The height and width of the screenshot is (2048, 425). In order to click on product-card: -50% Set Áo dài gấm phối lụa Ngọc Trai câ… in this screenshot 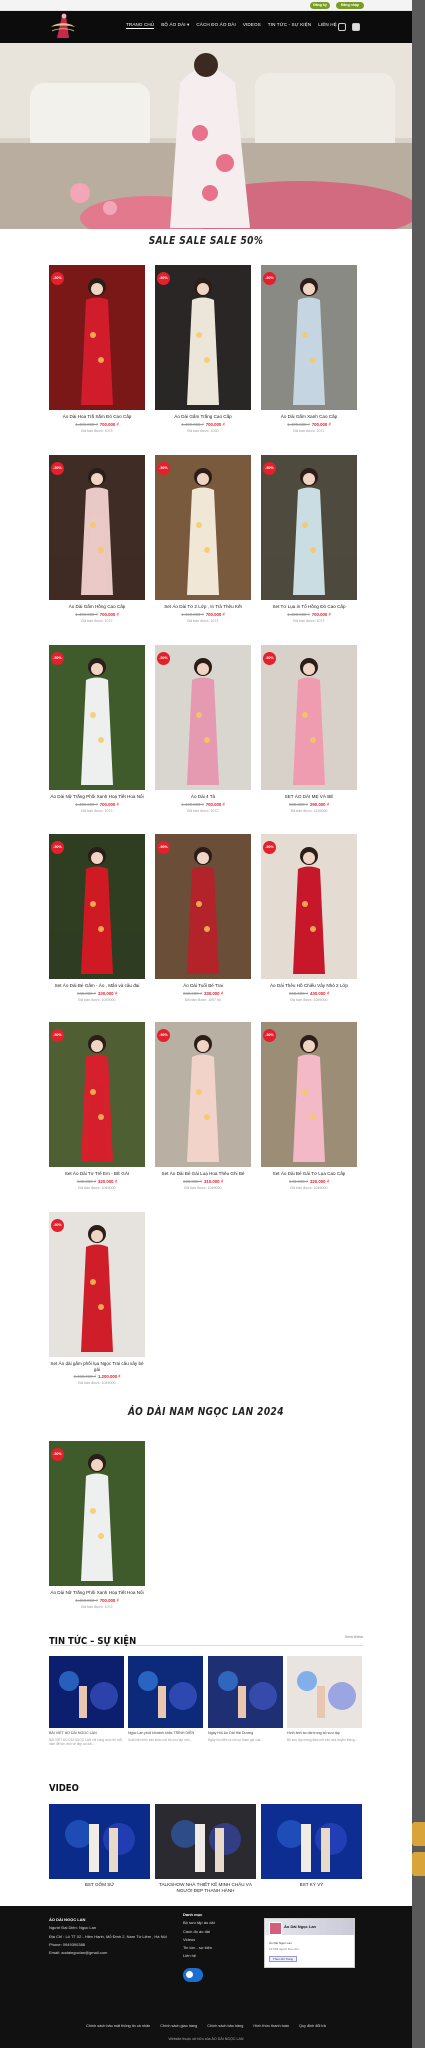, I will do `click(97, 1298)`.